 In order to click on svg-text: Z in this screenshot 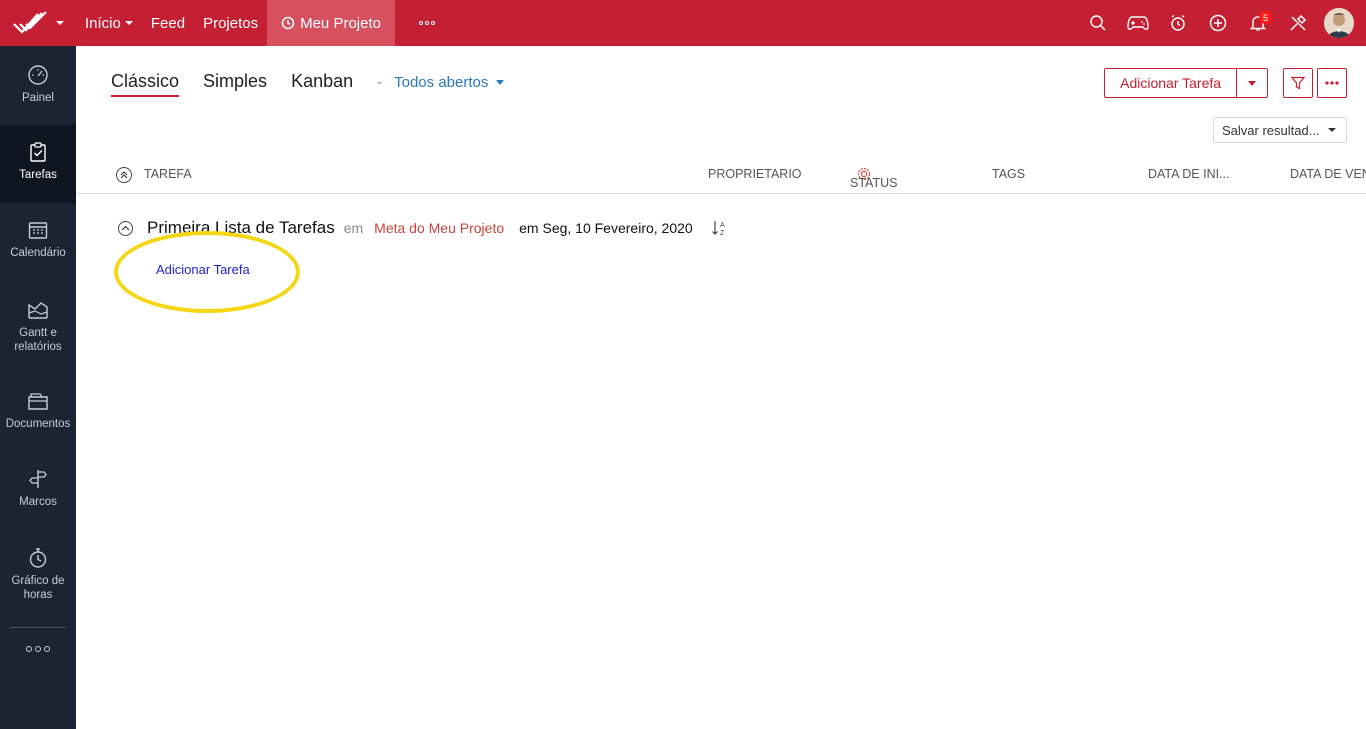, I will do `click(722, 233)`.